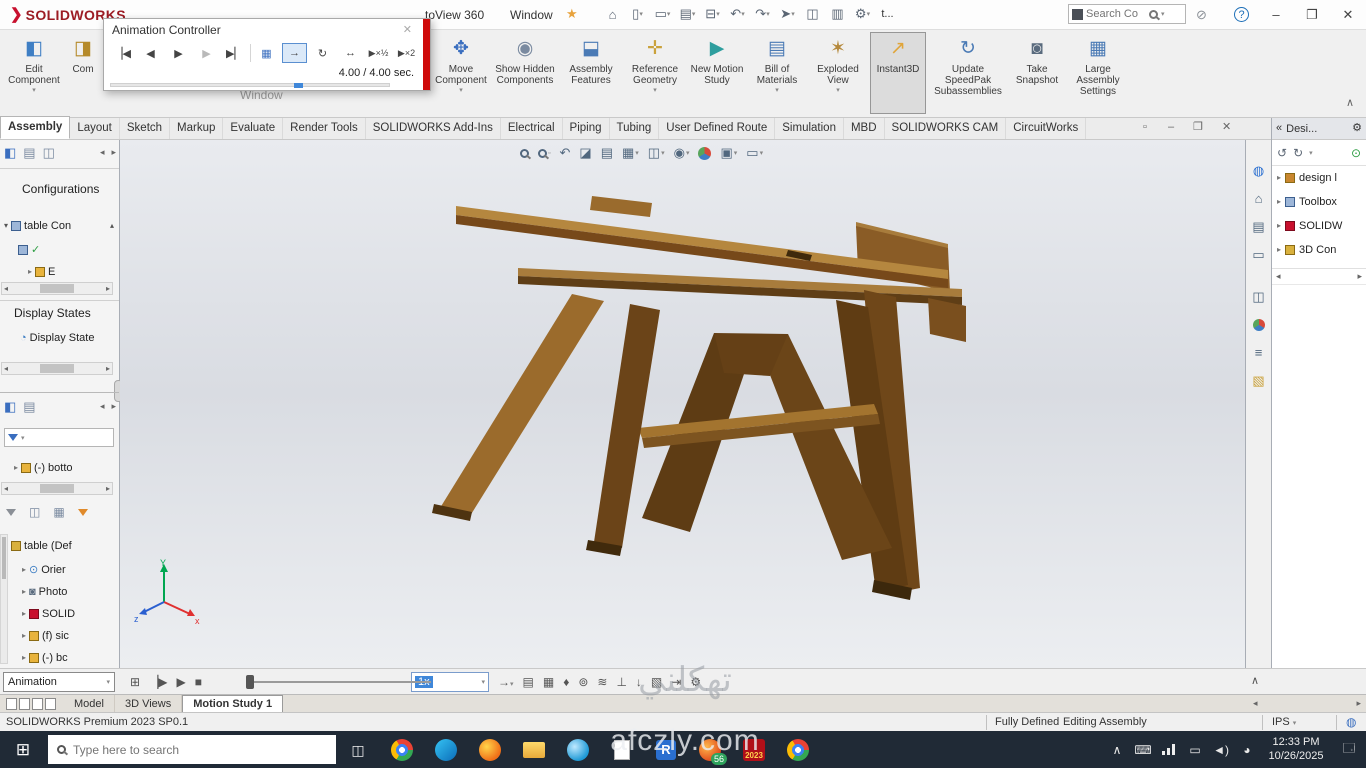  I want to click on network-icon, so click(1169, 749).